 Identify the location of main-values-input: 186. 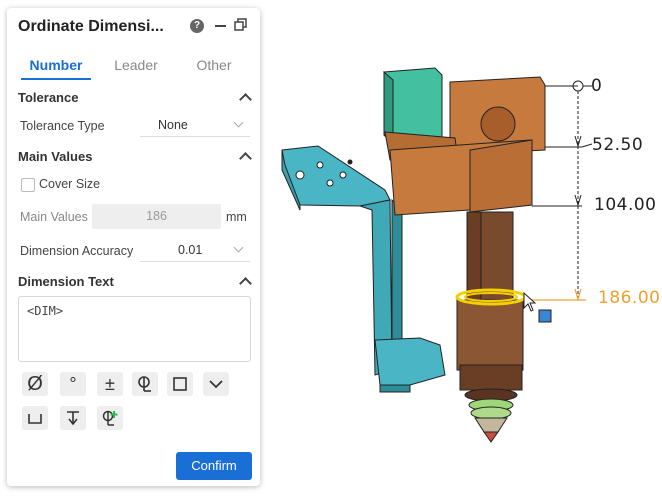
(156, 216).